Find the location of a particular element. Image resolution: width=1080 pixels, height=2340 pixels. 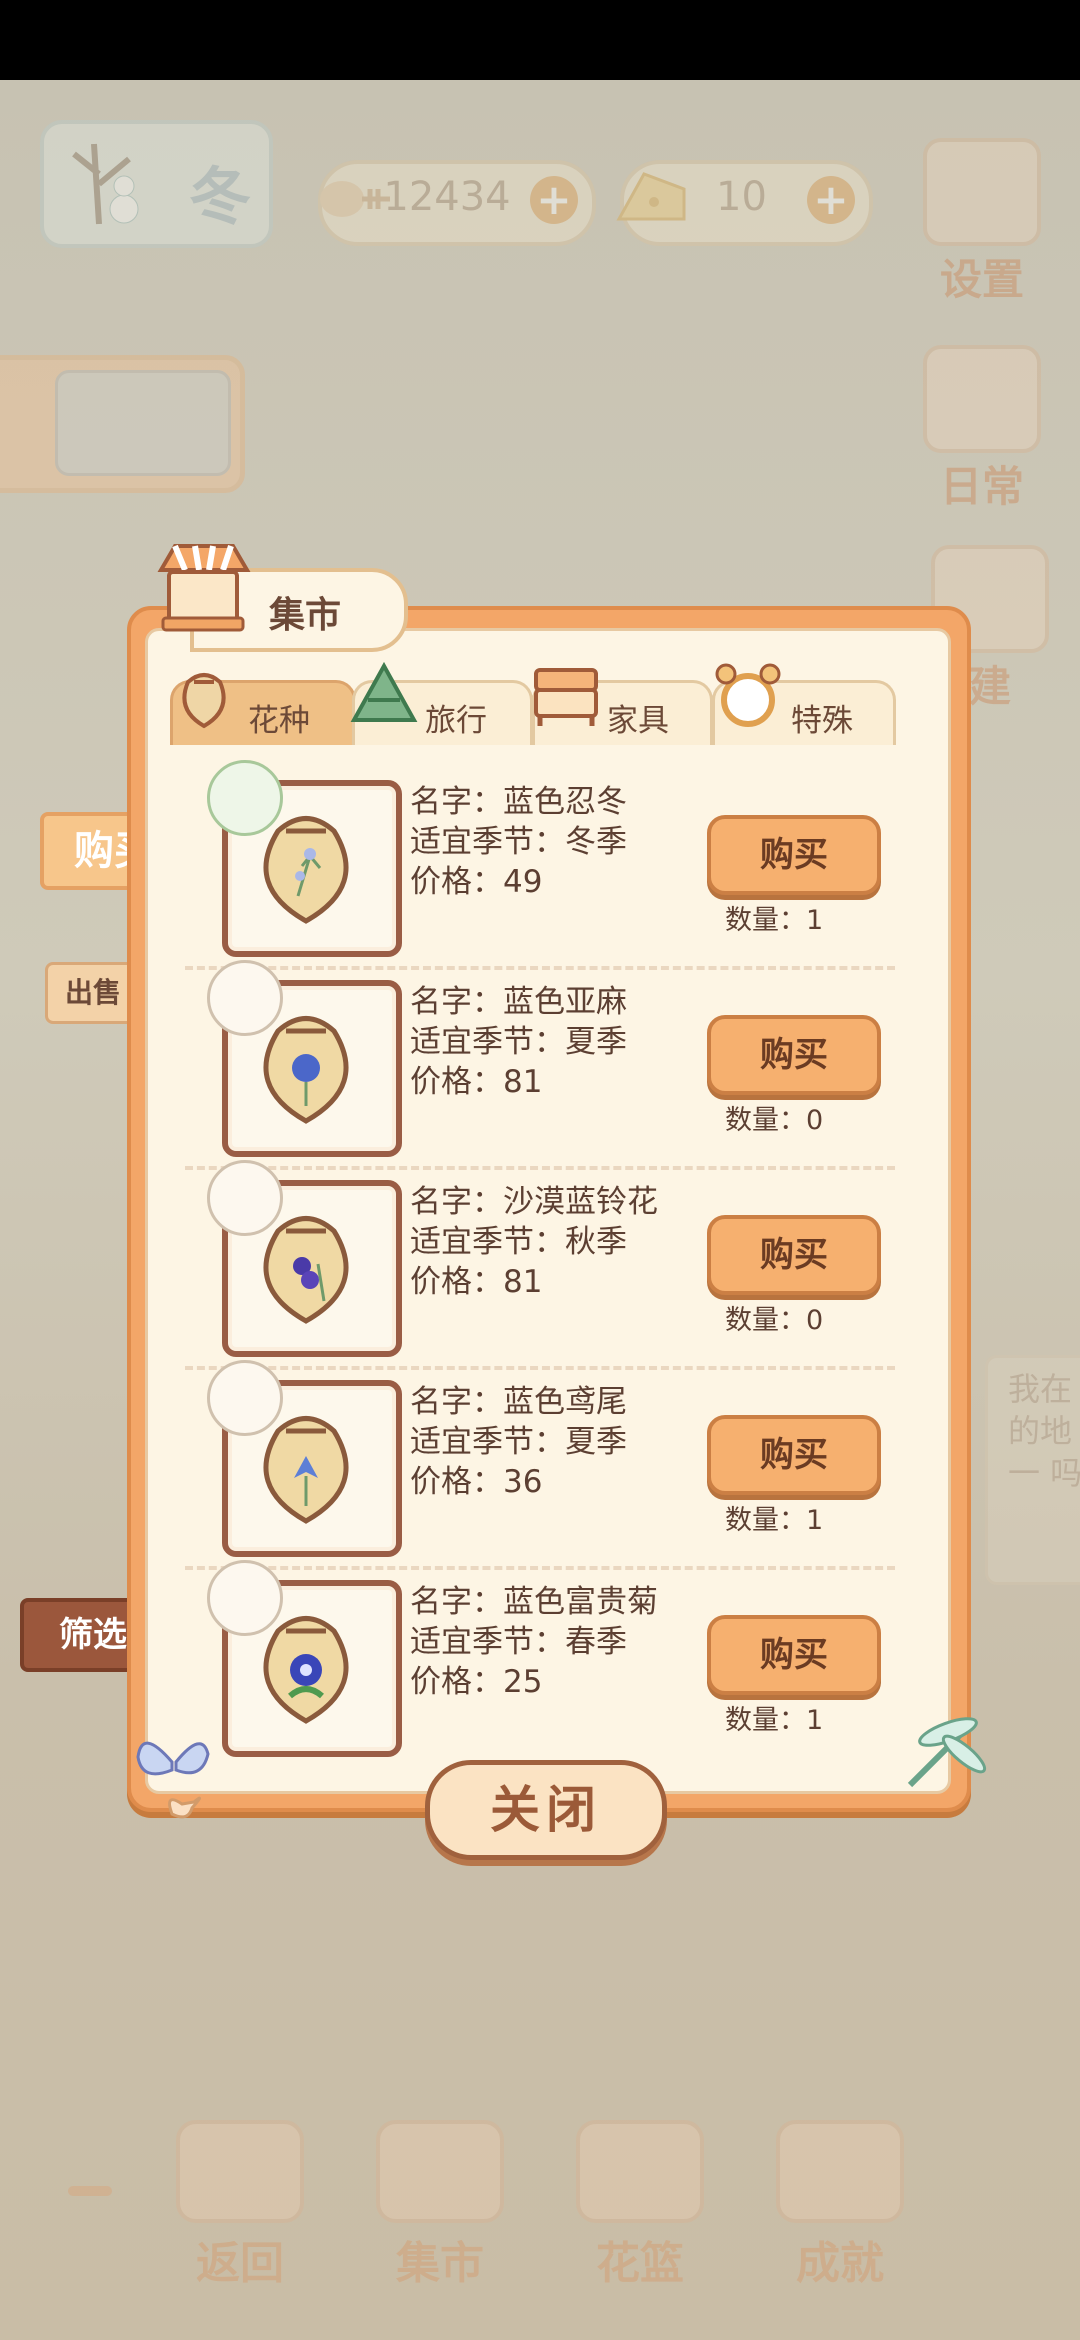

butterfly-icon is located at coordinates (173, 1780).